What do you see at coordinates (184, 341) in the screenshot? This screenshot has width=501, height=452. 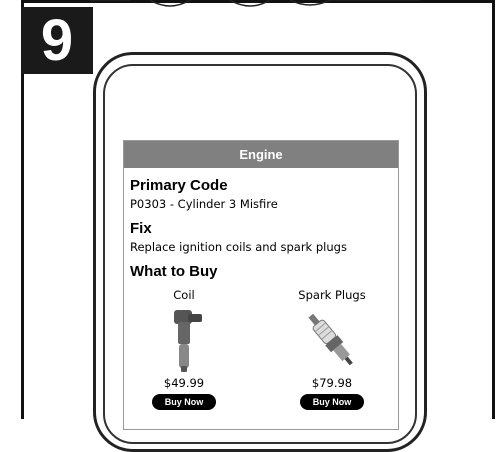 I see `ignition-coil-icon` at bounding box center [184, 341].